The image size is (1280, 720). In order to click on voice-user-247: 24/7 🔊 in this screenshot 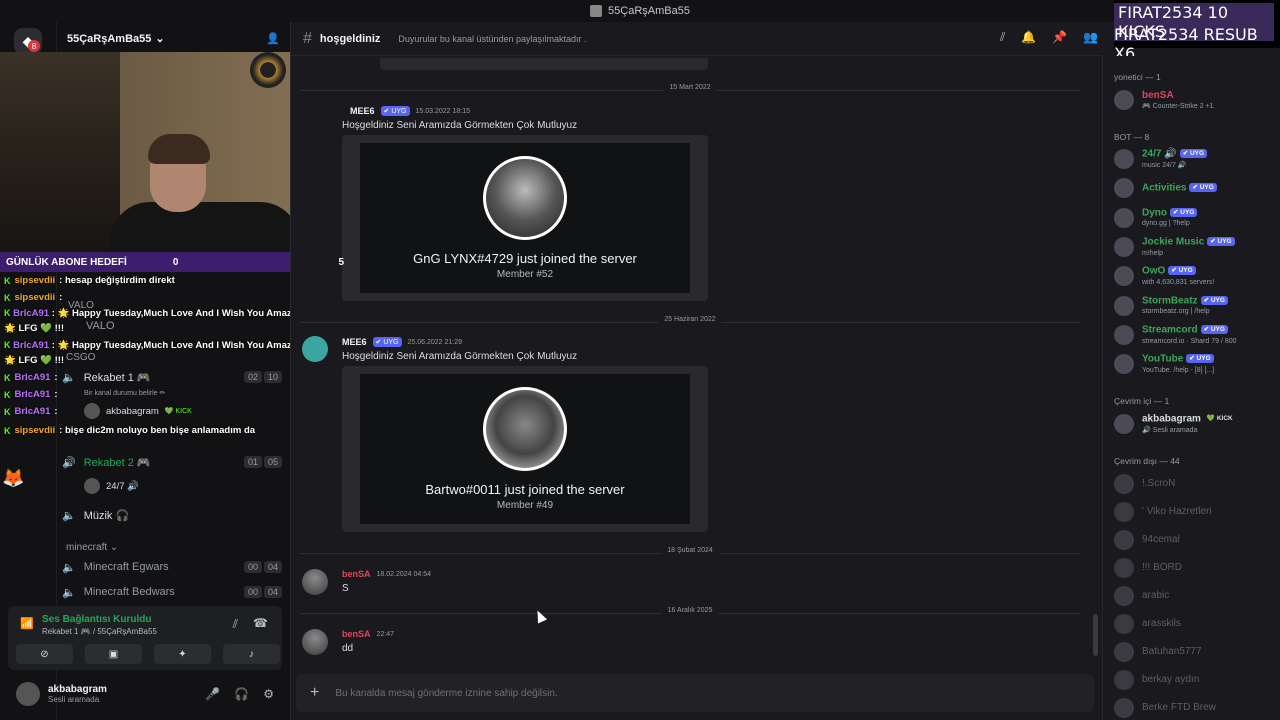, I will do `click(111, 486)`.